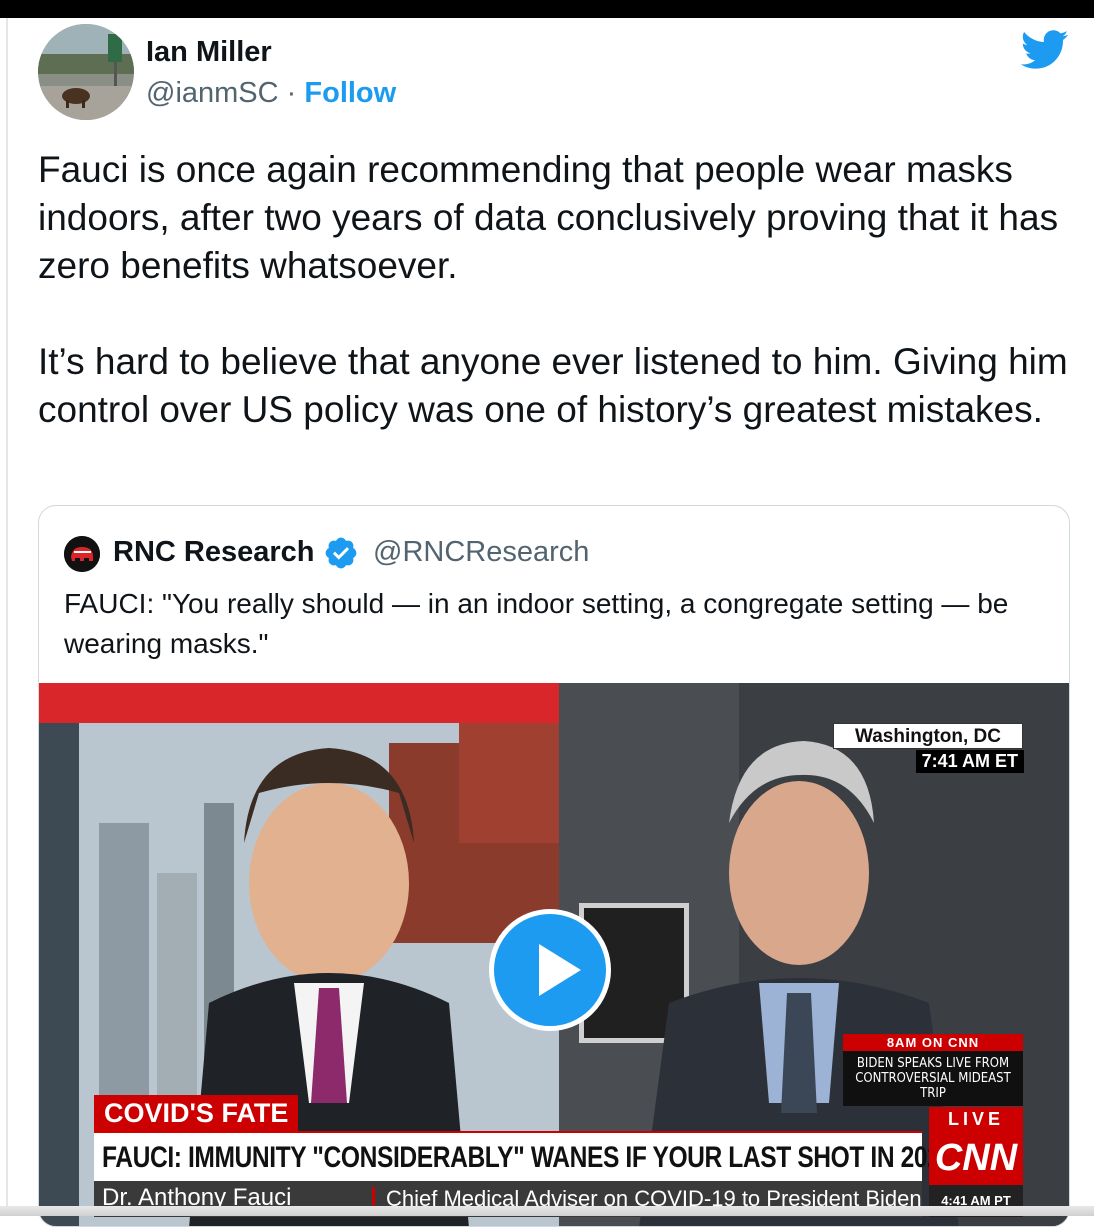 This screenshot has width=1094, height=1227. Describe the element at coordinates (547, 9) in the screenshot. I see `window-top-bar` at that location.